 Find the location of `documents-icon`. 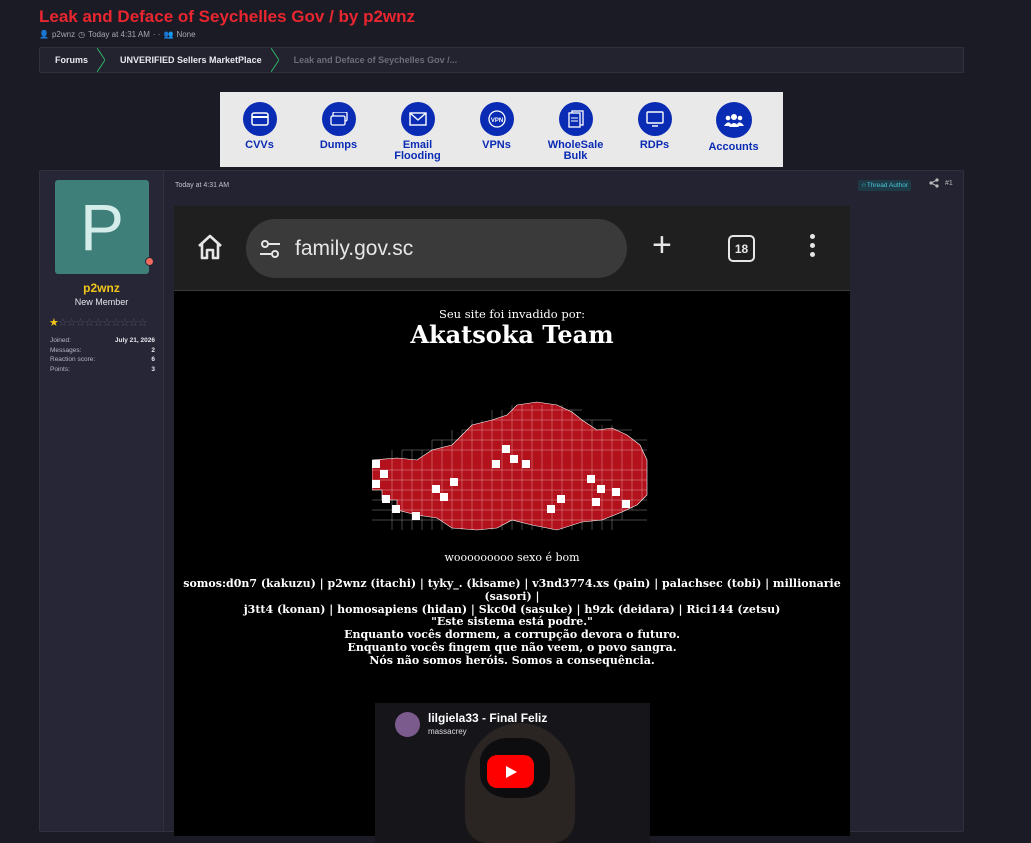

documents-icon is located at coordinates (575, 119).